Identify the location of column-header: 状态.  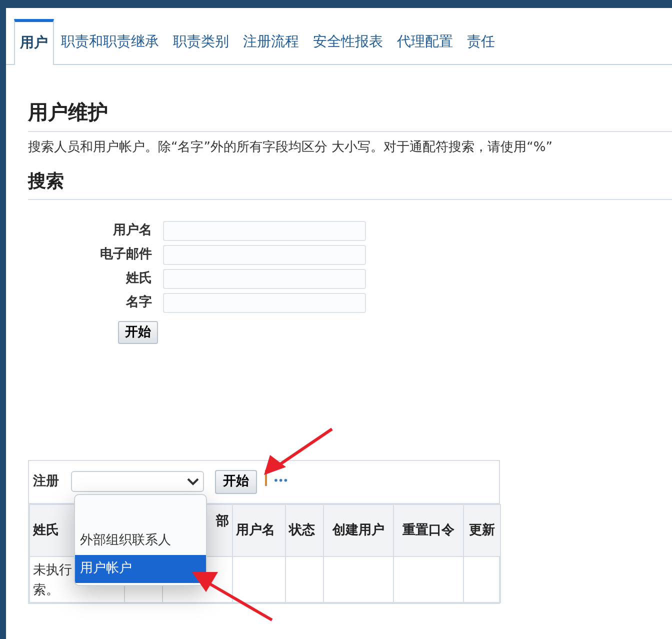
(302, 530).